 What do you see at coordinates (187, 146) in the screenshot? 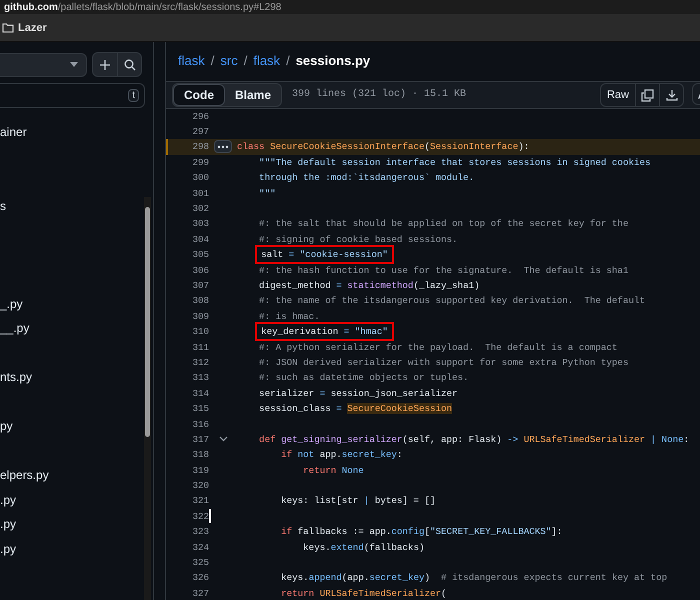
I see `line-number: 298` at bounding box center [187, 146].